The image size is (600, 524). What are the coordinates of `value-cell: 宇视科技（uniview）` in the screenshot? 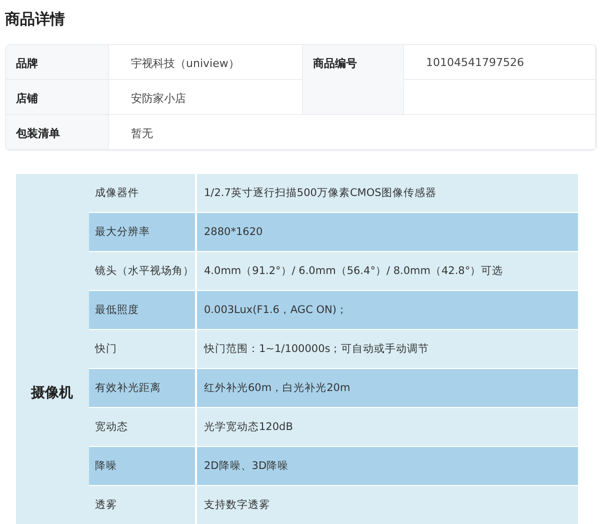 It's located at (206, 62).